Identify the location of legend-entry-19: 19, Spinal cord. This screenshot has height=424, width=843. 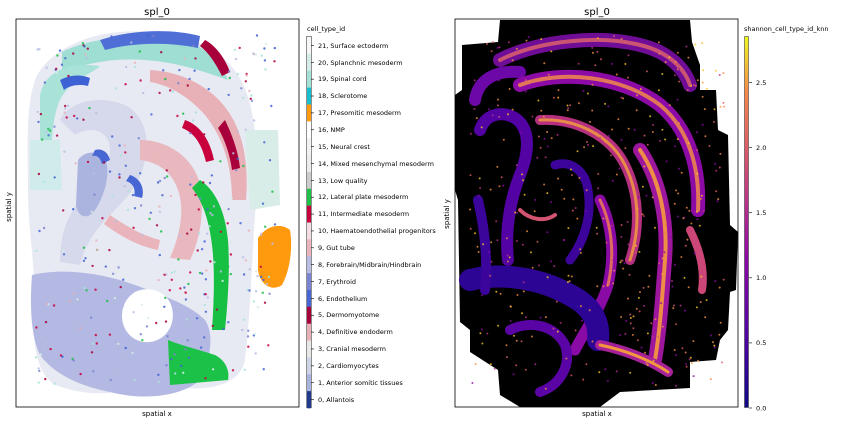
(342, 79).